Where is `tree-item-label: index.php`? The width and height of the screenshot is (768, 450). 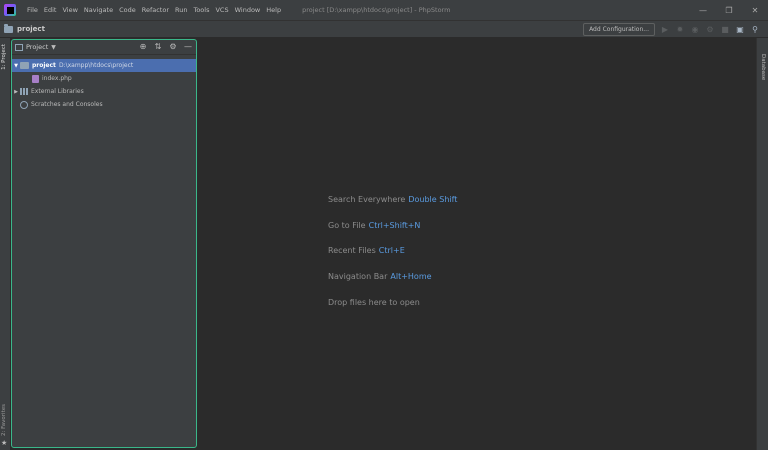
tree-item-label: index.php is located at coordinates (57, 78).